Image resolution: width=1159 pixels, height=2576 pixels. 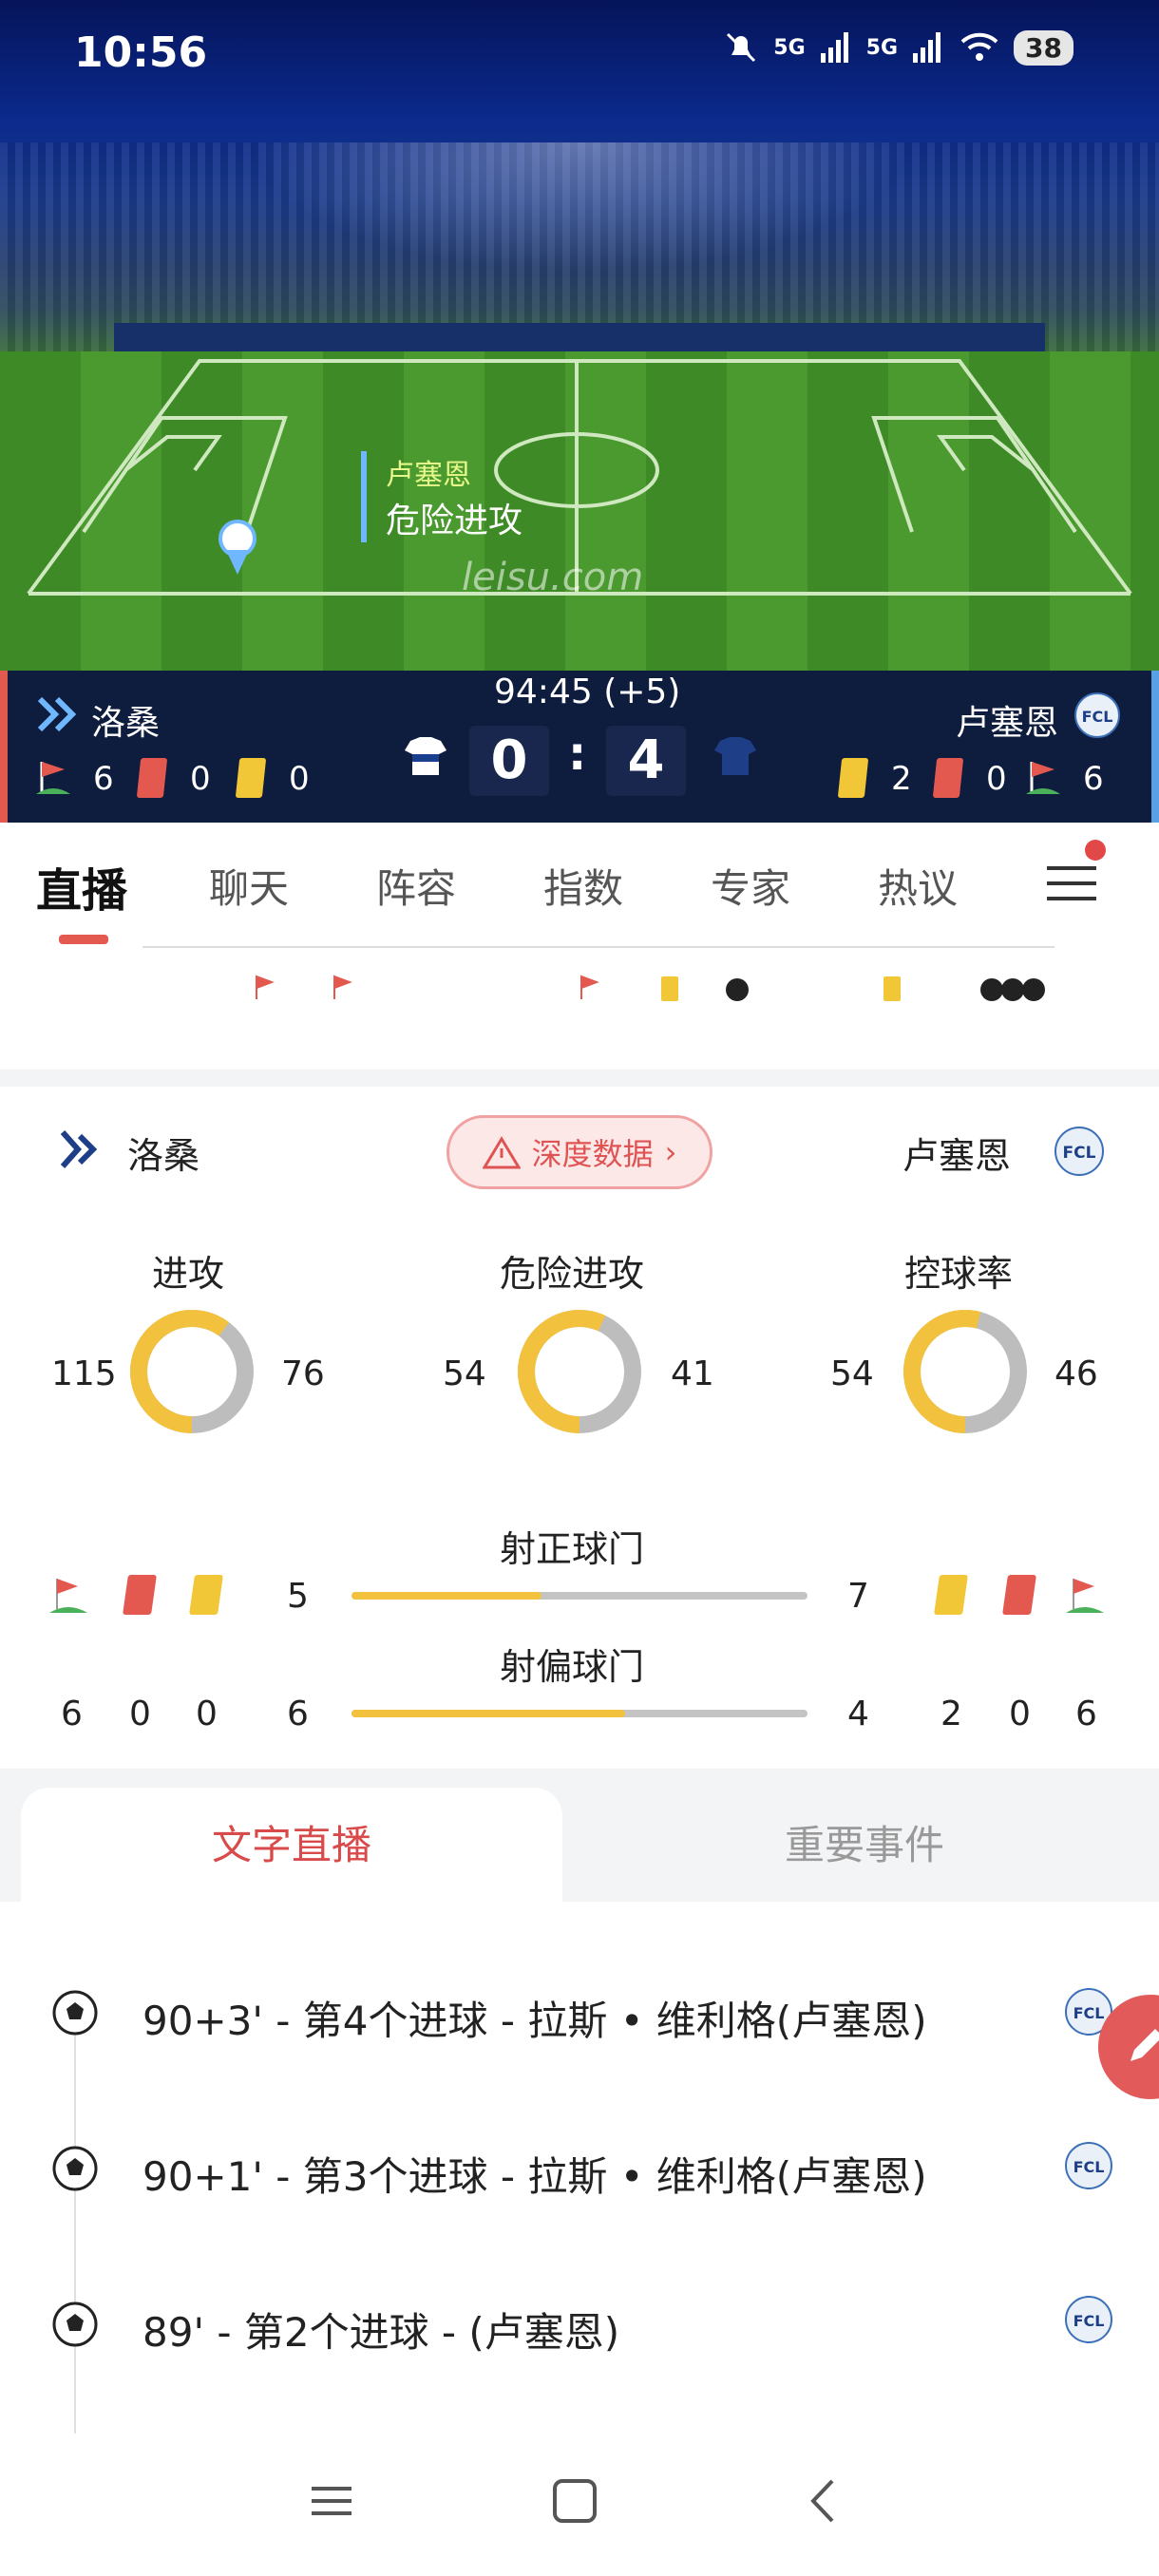 What do you see at coordinates (579, 1152) in the screenshot?
I see `deep-data-button: 深度数据 ›` at bounding box center [579, 1152].